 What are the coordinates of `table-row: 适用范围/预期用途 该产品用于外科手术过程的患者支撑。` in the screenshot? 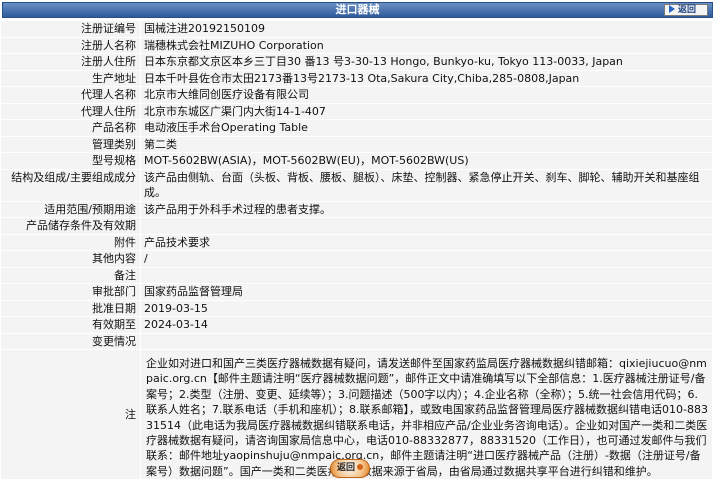 It's located at (356, 209).